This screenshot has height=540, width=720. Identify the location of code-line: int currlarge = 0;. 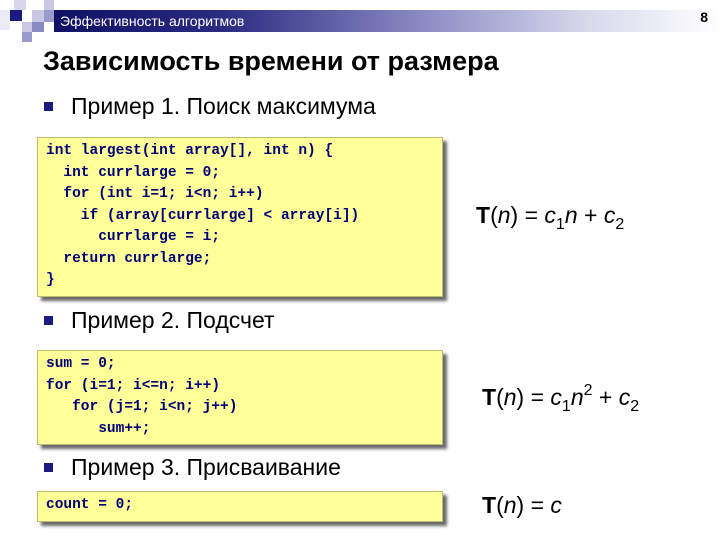
(133, 172).